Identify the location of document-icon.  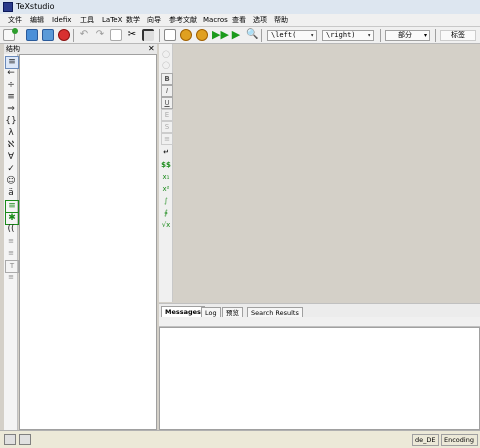
(170, 35).